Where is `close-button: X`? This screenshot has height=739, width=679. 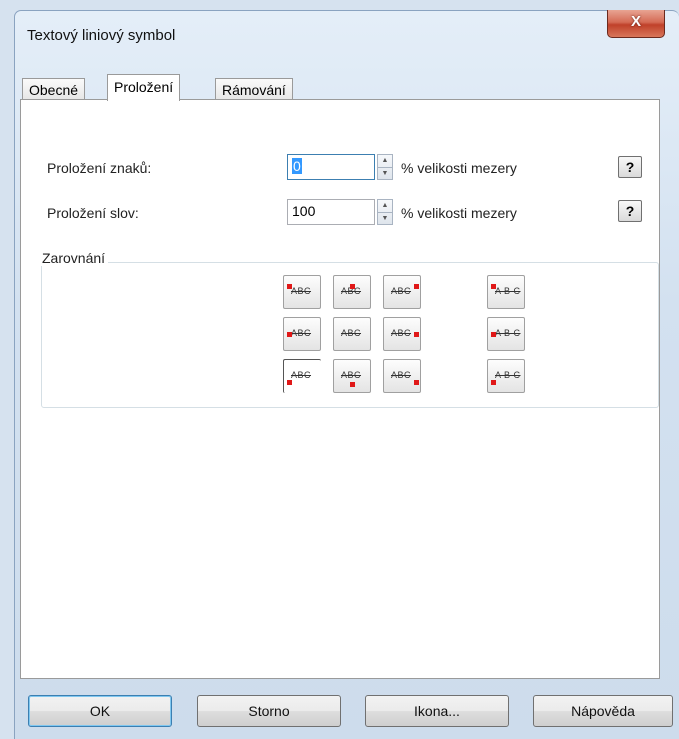
close-button: X is located at coordinates (636, 24).